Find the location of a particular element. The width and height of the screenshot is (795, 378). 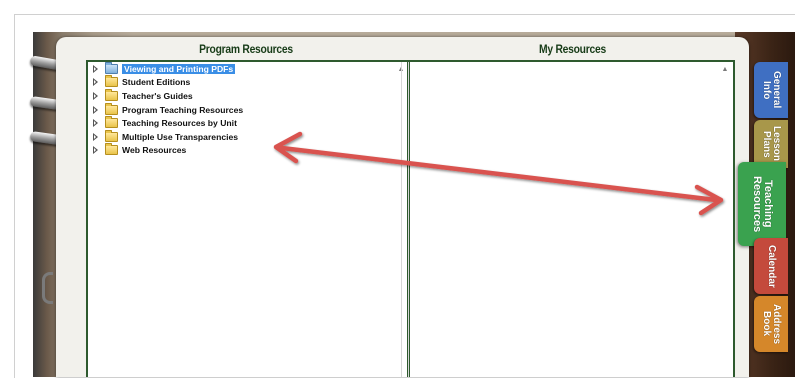

tab-address-book: Address Book is located at coordinates (771, 324).